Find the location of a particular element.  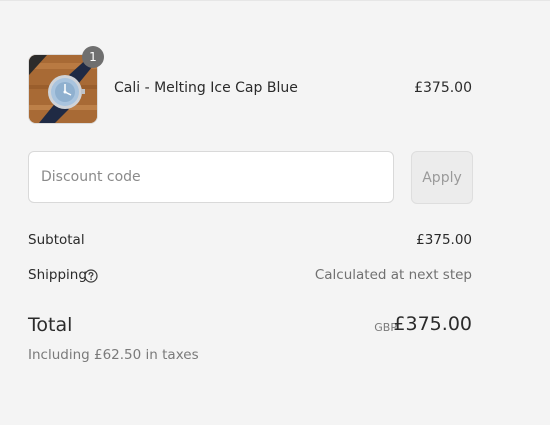

taxes-note: Including £62.50 in taxes is located at coordinates (113, 355).